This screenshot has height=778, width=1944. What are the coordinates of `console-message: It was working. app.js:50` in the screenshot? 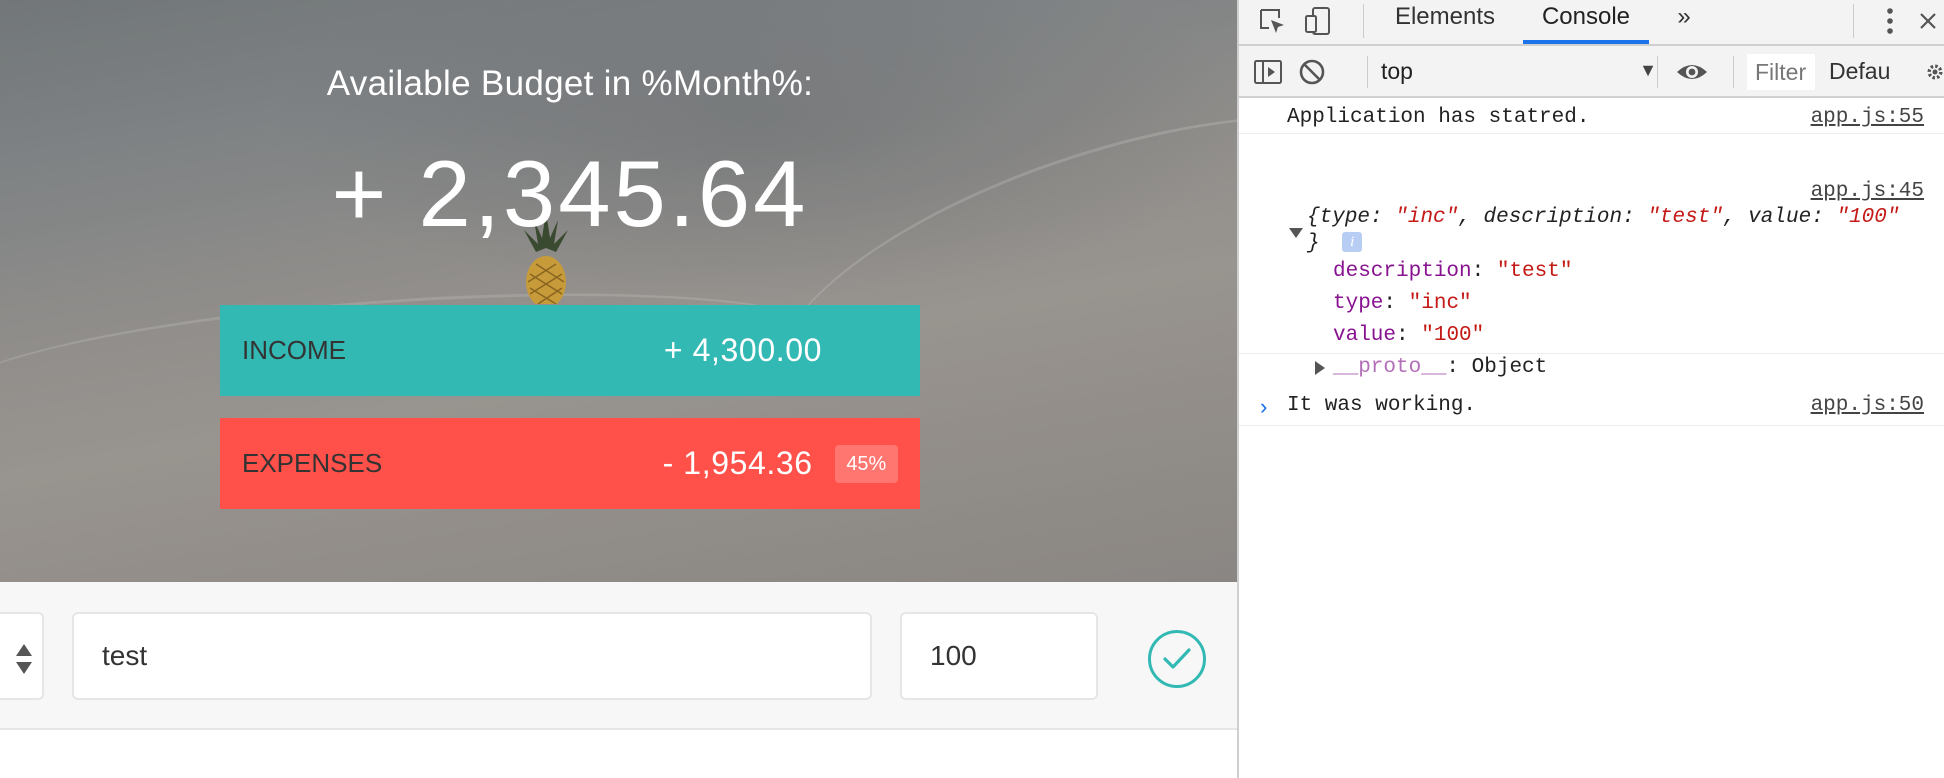 It's located at (1591, 407).